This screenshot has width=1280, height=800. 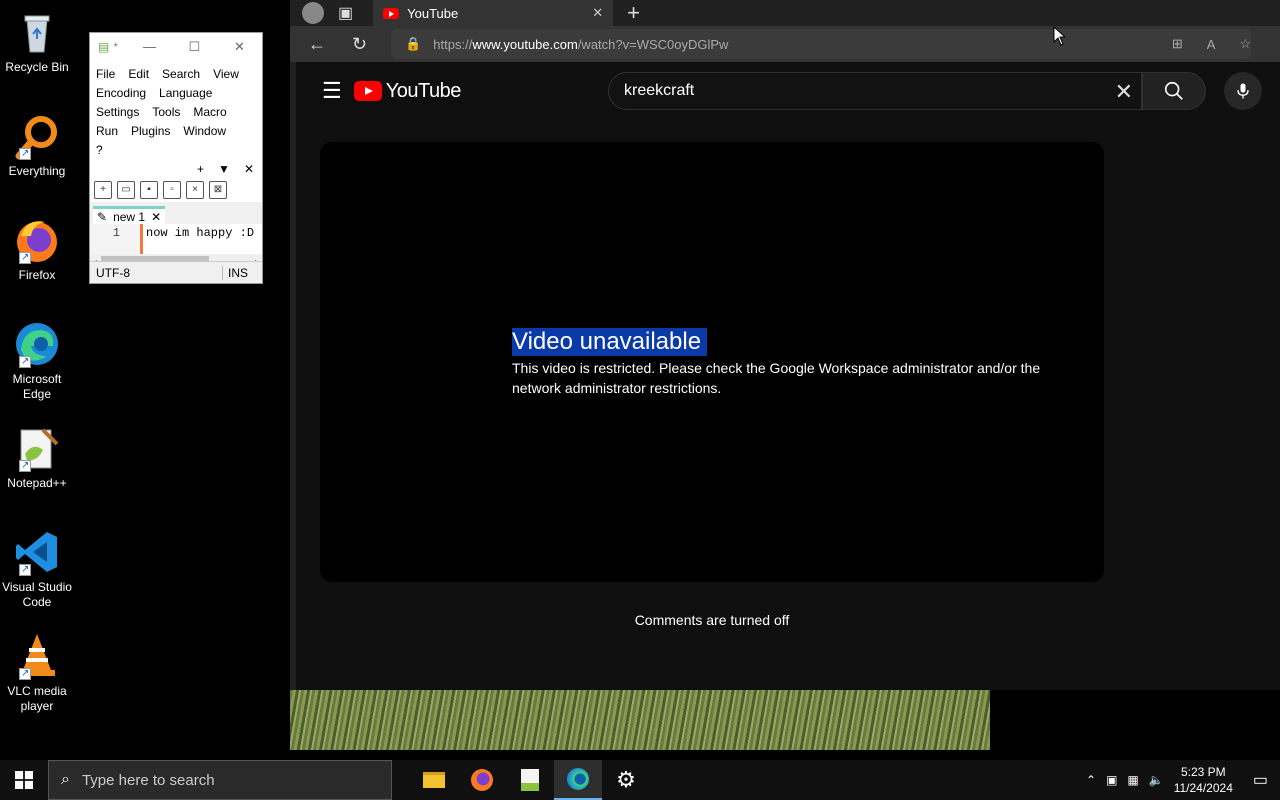 What do you see at coordinates (195, 190) in the screenshot?
I see `close-file-icon: ×` at bounding box center [195, 190].